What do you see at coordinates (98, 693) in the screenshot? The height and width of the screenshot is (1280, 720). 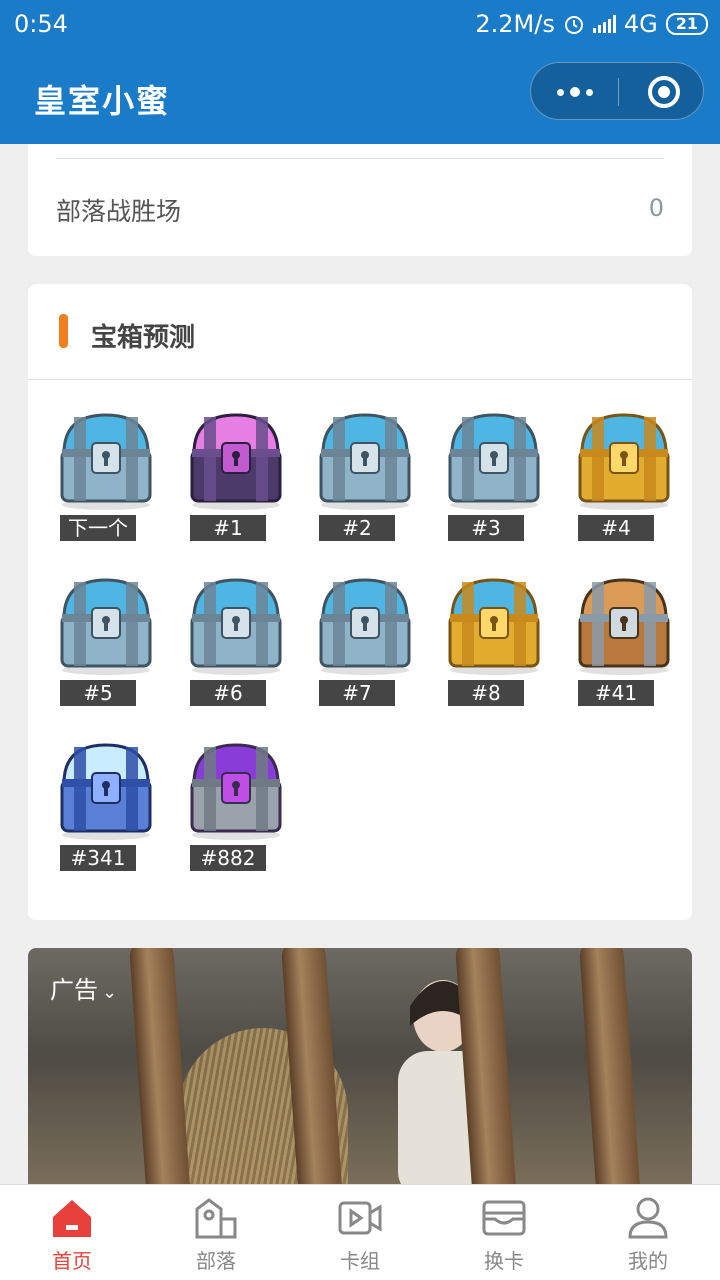 I see `chest-label: #5` at bounding box center [98, 693].